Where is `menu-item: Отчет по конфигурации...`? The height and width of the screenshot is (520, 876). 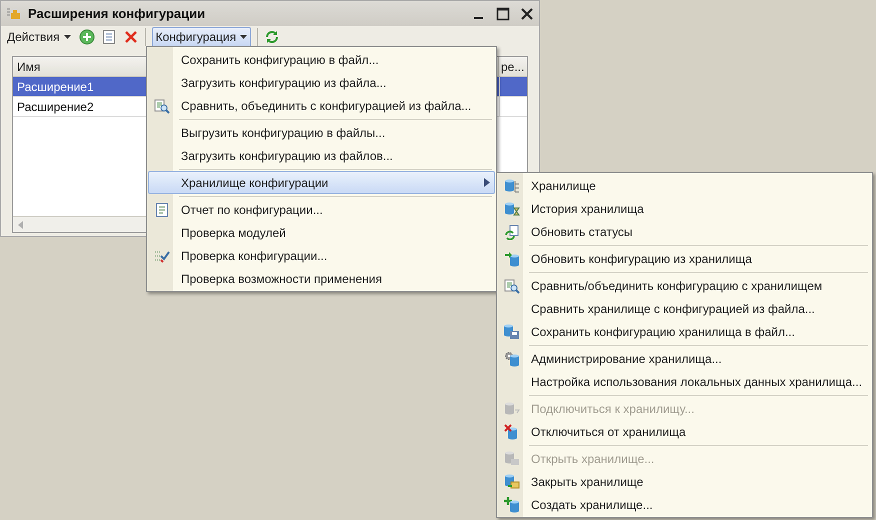
menu-item: Отчет по конфигурации... is located at coordinates (321, 209).